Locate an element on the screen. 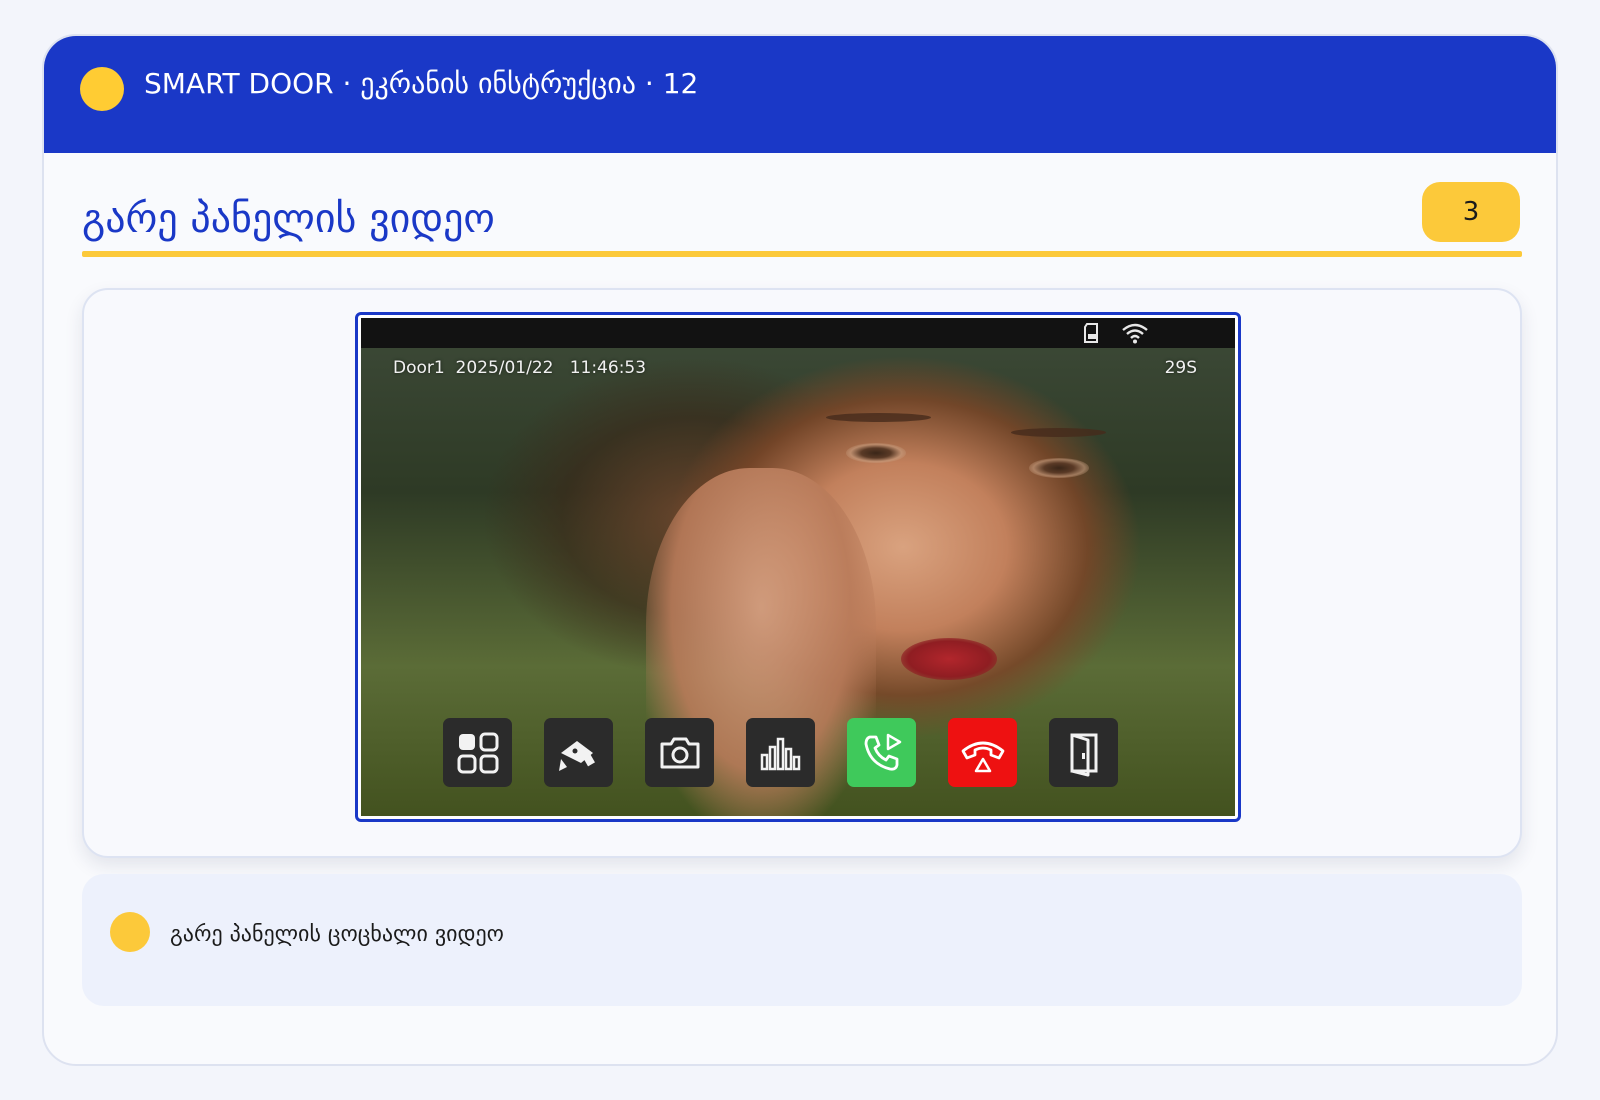 Image resolution: width=1600 pixels, height=1100 pixels. camera-icon is located at coordinates (679, 752).